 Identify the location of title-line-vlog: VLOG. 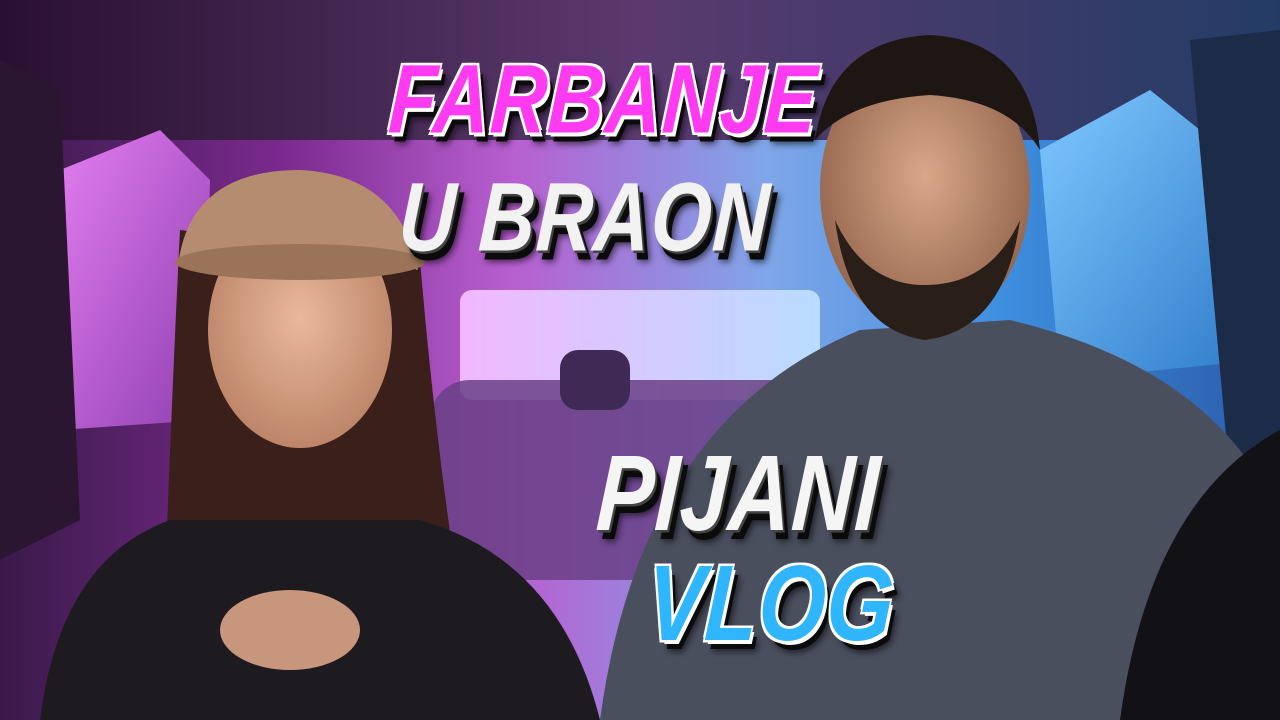
(771, 603).